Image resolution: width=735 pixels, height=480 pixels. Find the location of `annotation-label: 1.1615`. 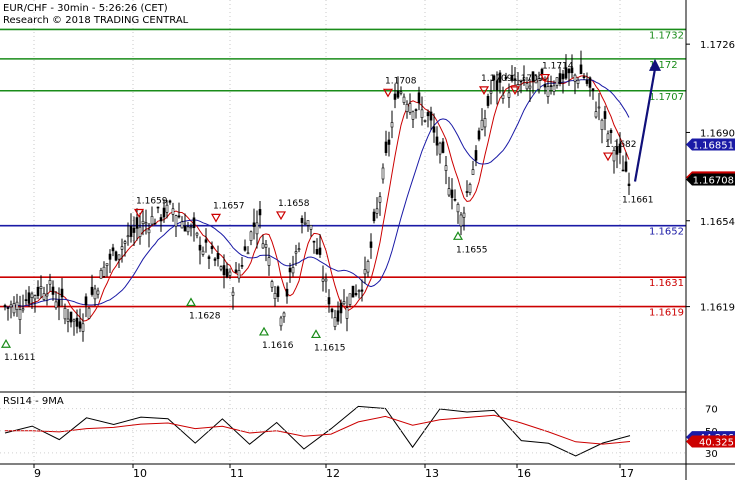

annotation-label: 1.1615 is located at coordinates (330, 348).